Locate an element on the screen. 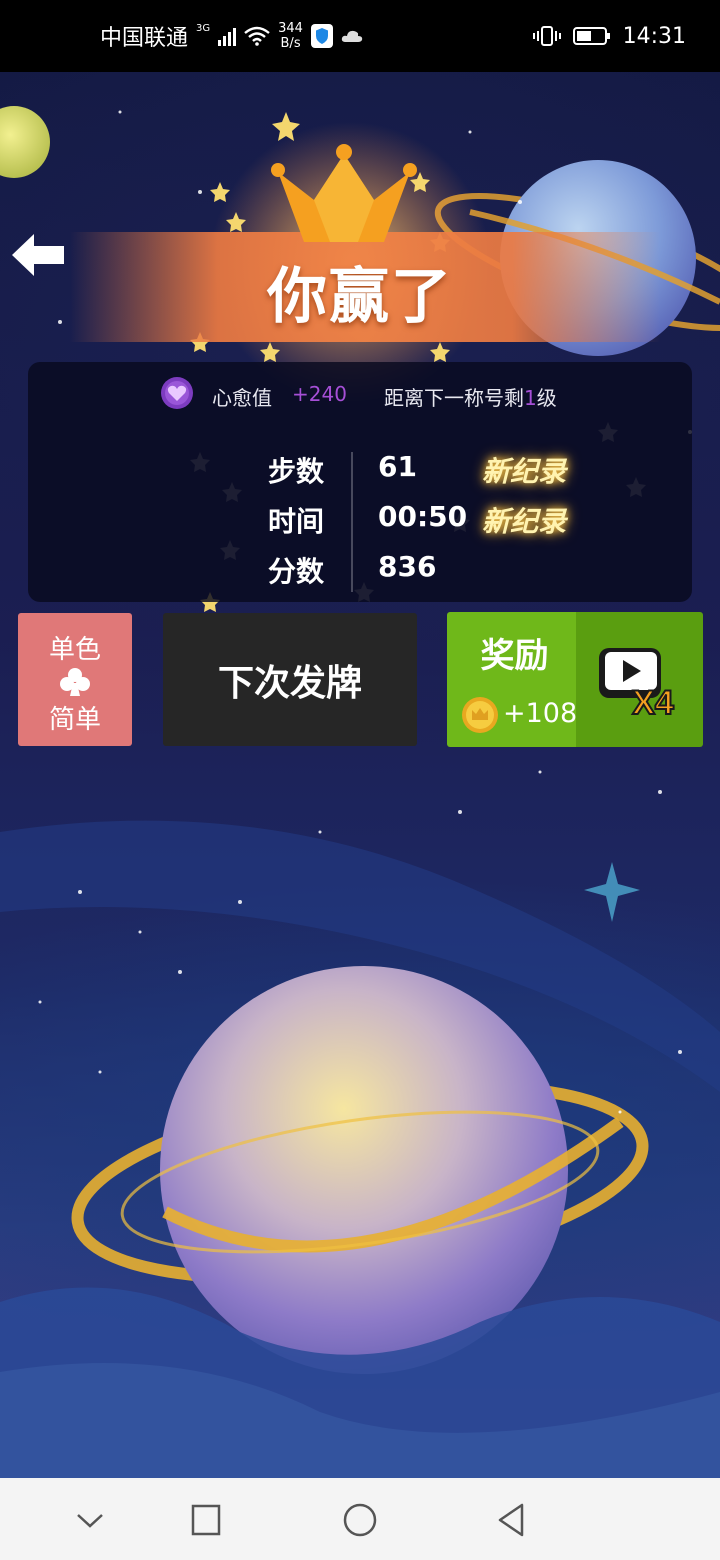 Image resolution: width=720 pixels, height=1560 pixels. network-speed: 344 B/s is located at coordinates (290, 36).